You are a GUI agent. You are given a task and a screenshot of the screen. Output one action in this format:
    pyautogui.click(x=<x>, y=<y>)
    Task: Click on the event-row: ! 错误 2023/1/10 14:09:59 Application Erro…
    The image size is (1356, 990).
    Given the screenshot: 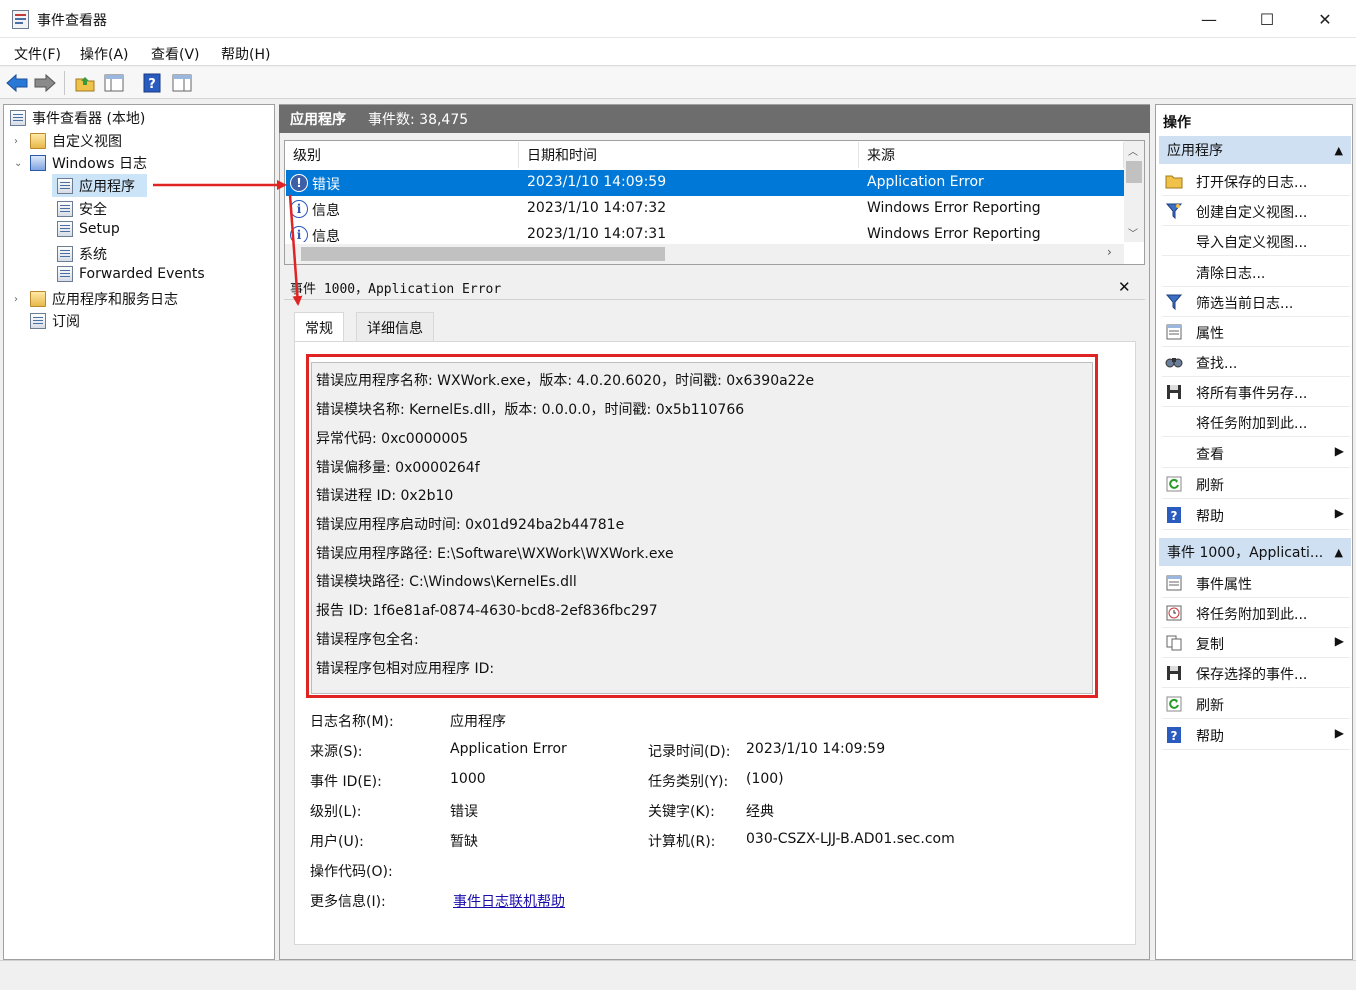 What is the action you would take?
    pyautogui.click(x=705, y=183)
    